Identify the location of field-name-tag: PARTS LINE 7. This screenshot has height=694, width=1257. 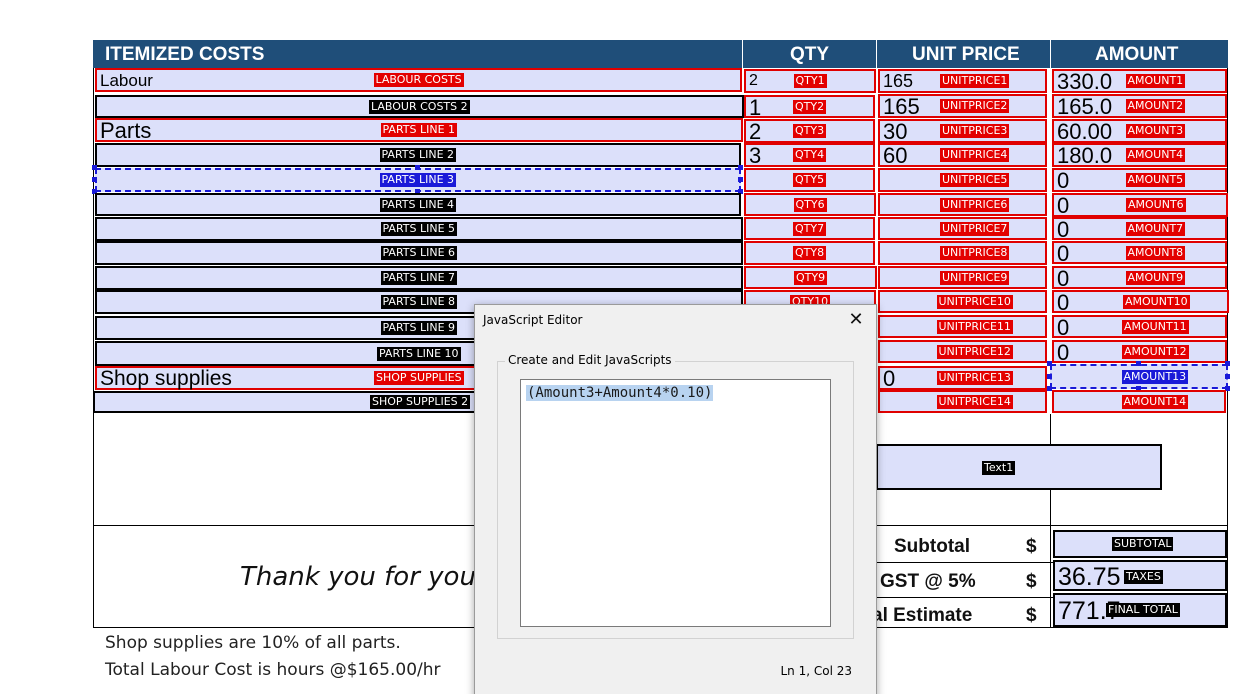
(419, 278).